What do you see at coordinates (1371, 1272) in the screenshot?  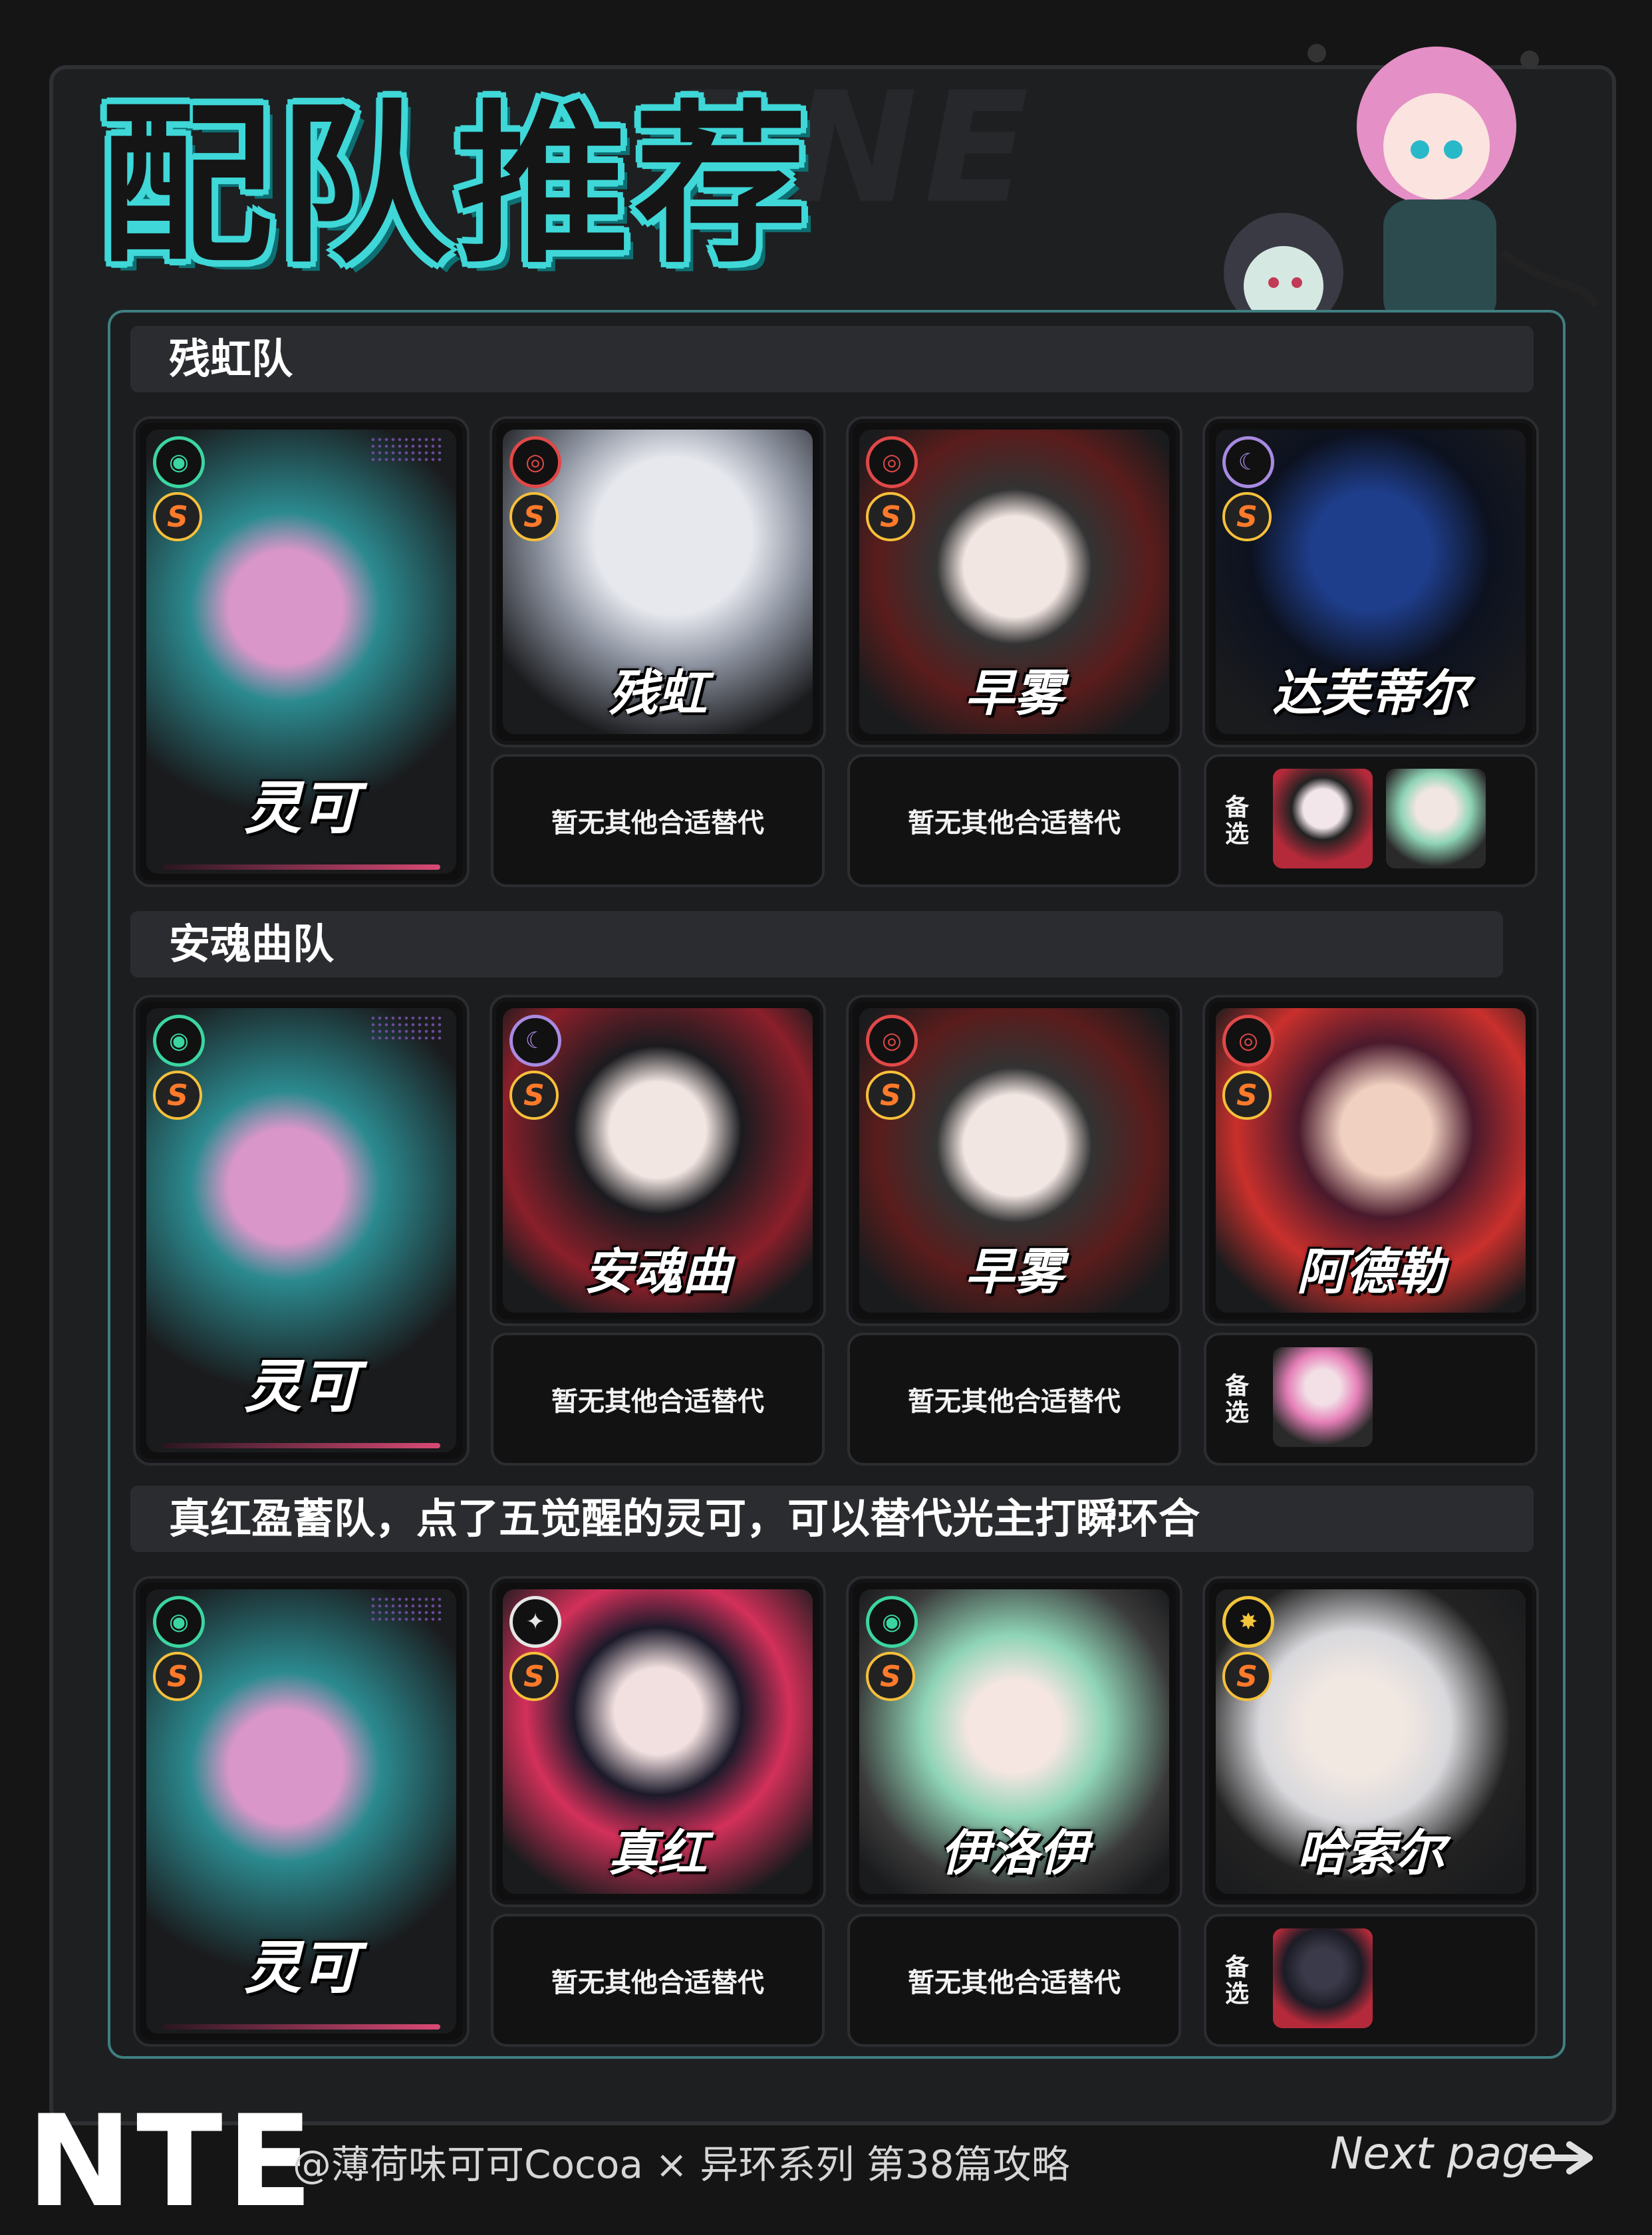 I see `character-name: 阿德勒` at bounding box center [1371, 1272].